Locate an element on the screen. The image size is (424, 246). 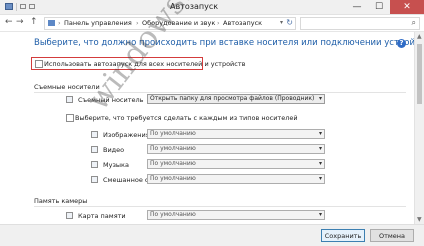
memory-card-label: Карта памяти is located at coordinates (102, 216).